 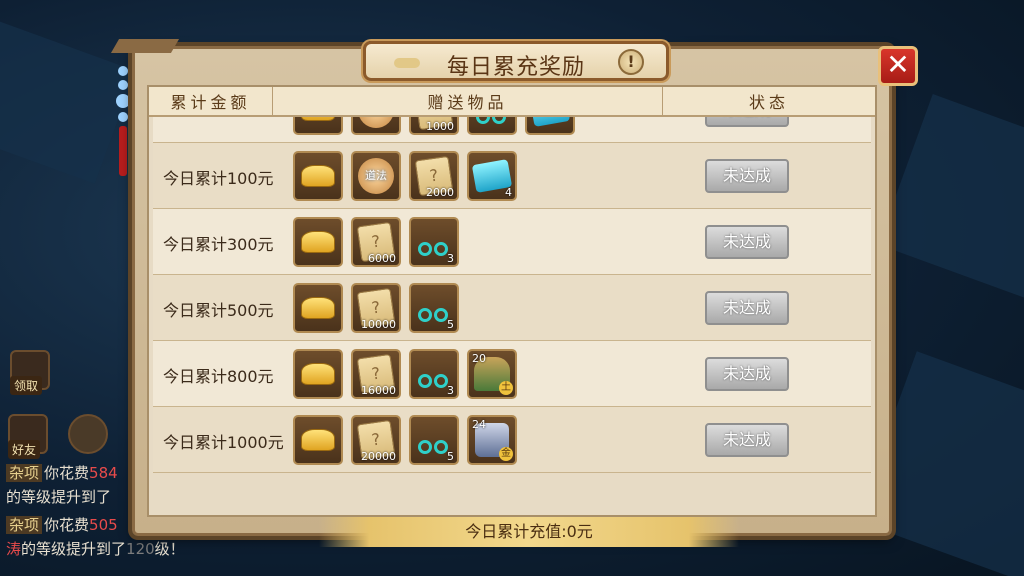 What do you see at coordinates (223, 442) in the screenshot?
I see `row-amount: 今日累计1000元` at bounding box center [223, 442].